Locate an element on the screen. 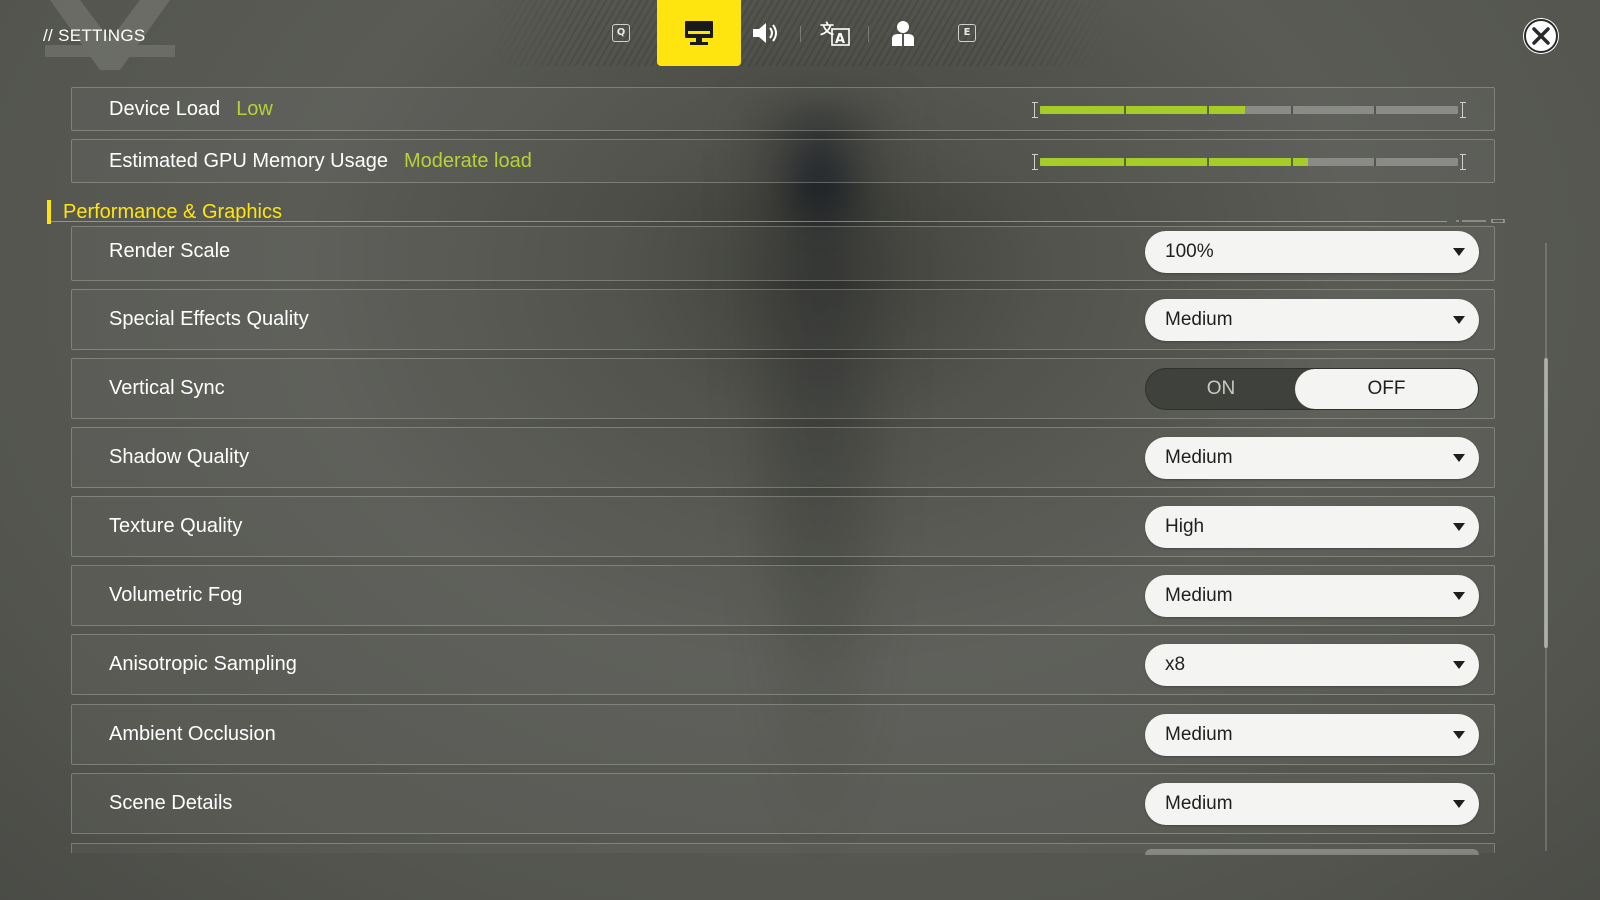  special-effects-row: Special Effects Quality Medium is located at coordinates (783, 319).